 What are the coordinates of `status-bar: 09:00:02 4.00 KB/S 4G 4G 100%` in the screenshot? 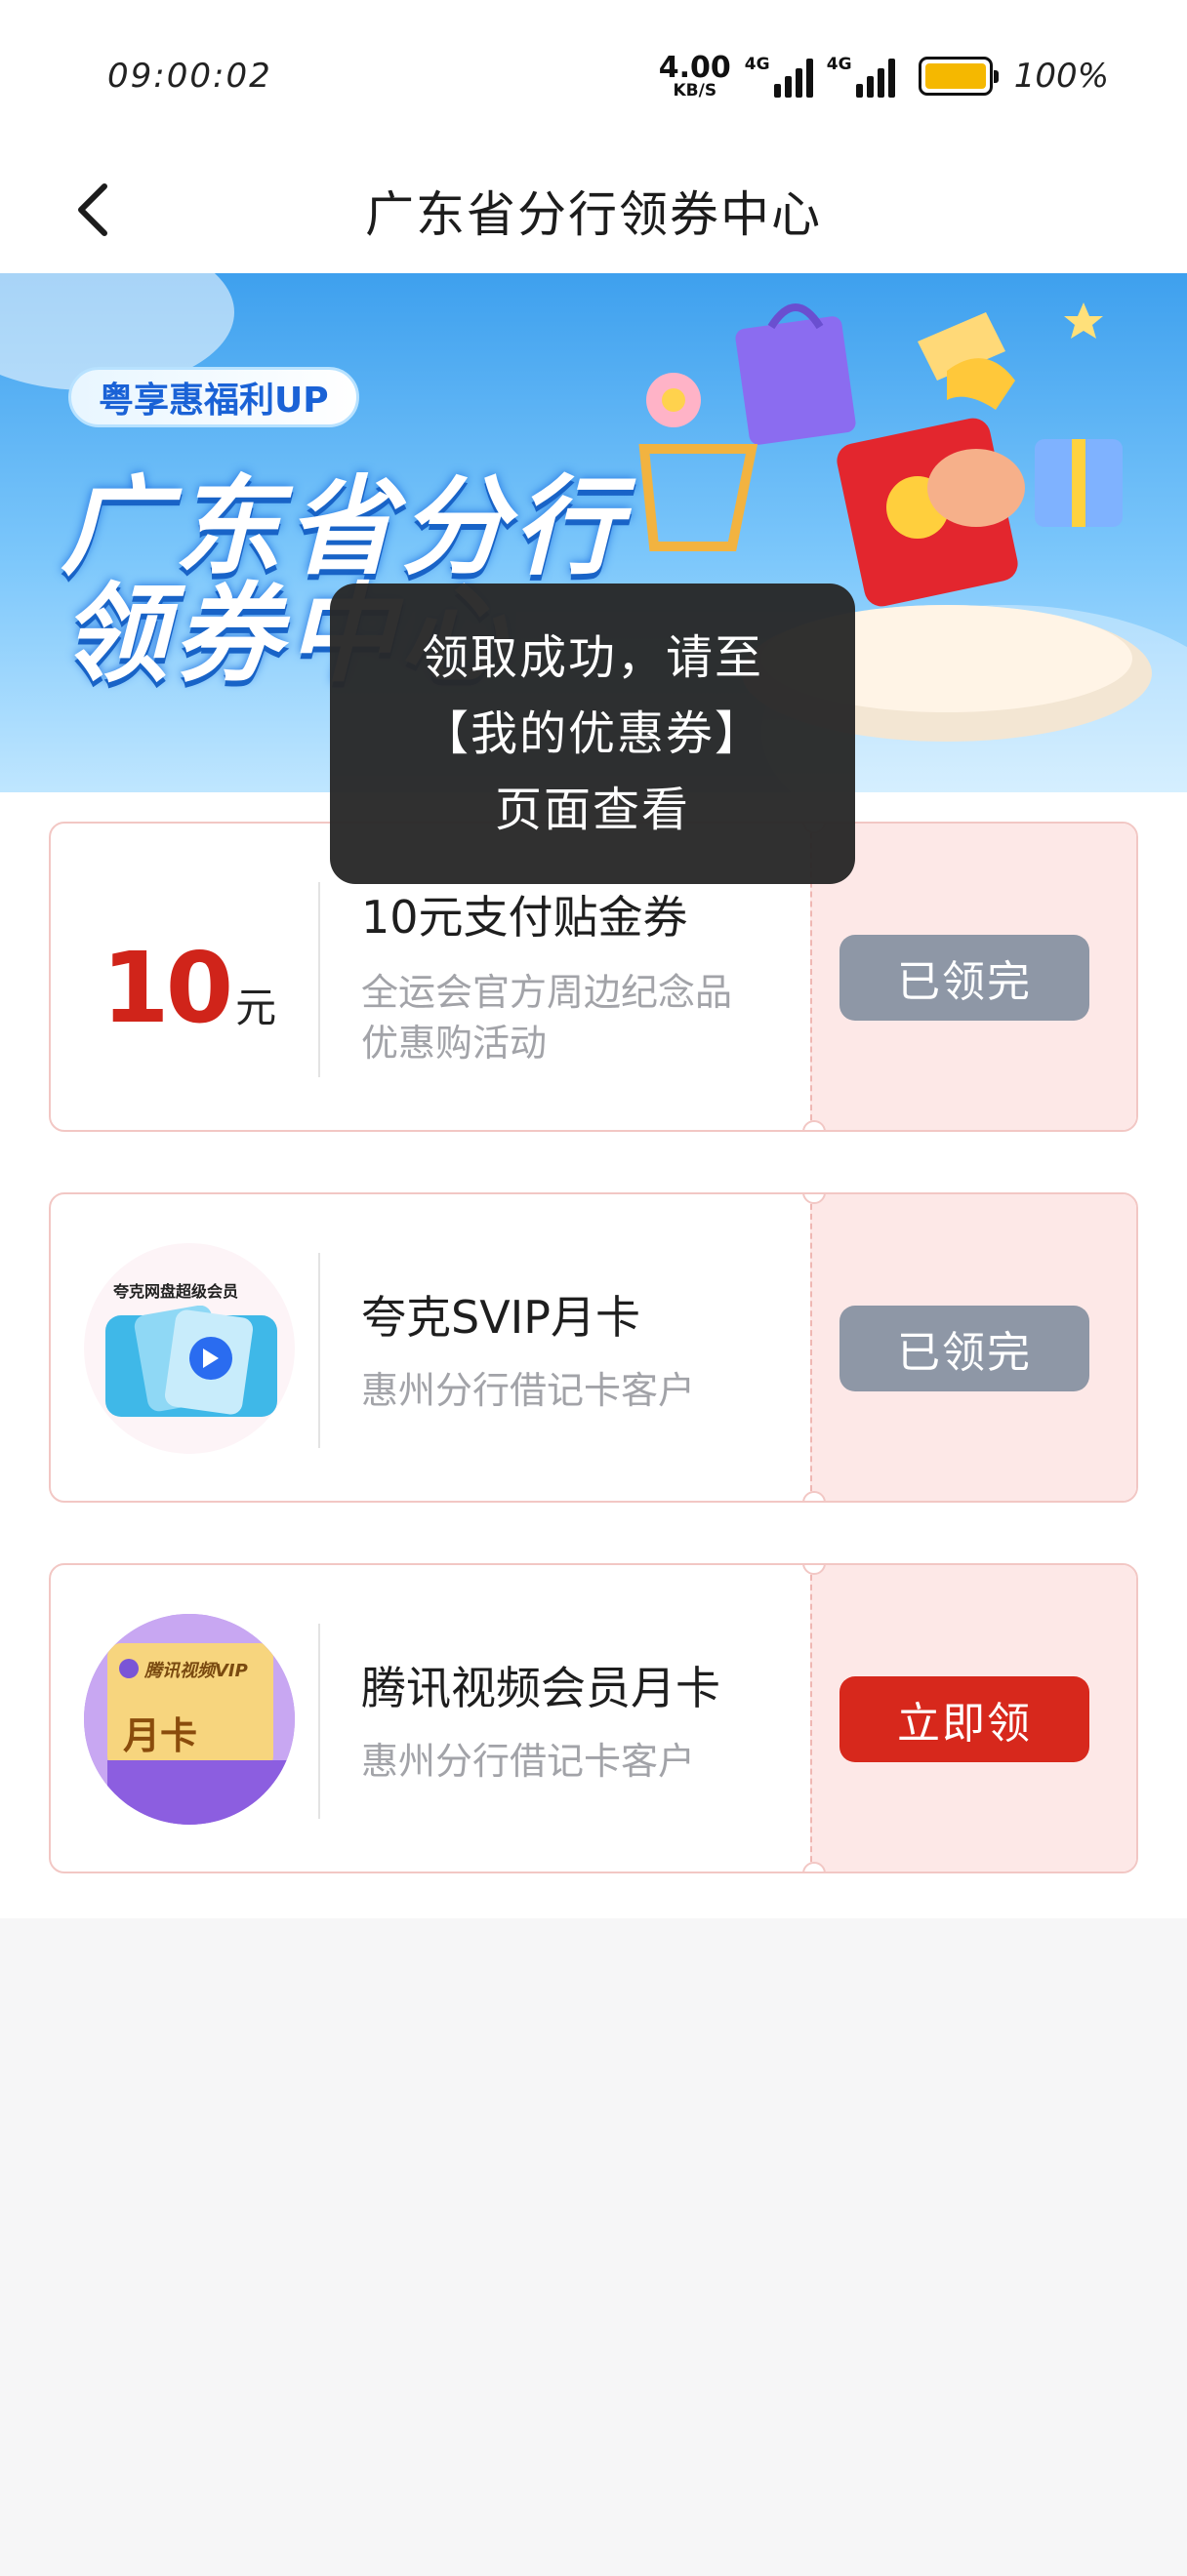 It's located at (593, 73).